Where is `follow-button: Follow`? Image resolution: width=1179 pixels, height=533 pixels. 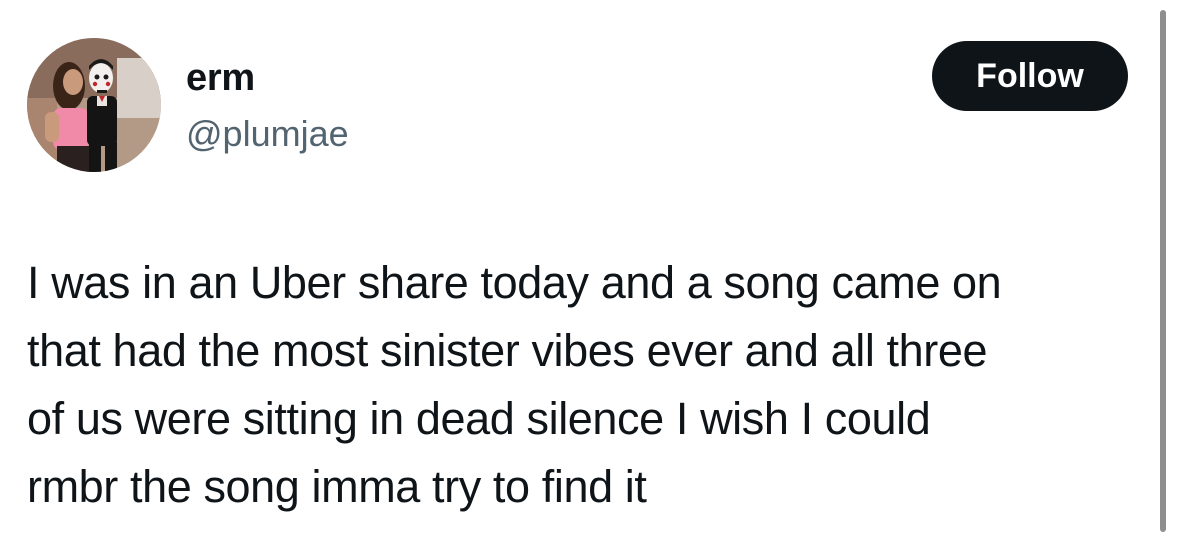 follow-button: Follow is located at coordinates (1030, 76).